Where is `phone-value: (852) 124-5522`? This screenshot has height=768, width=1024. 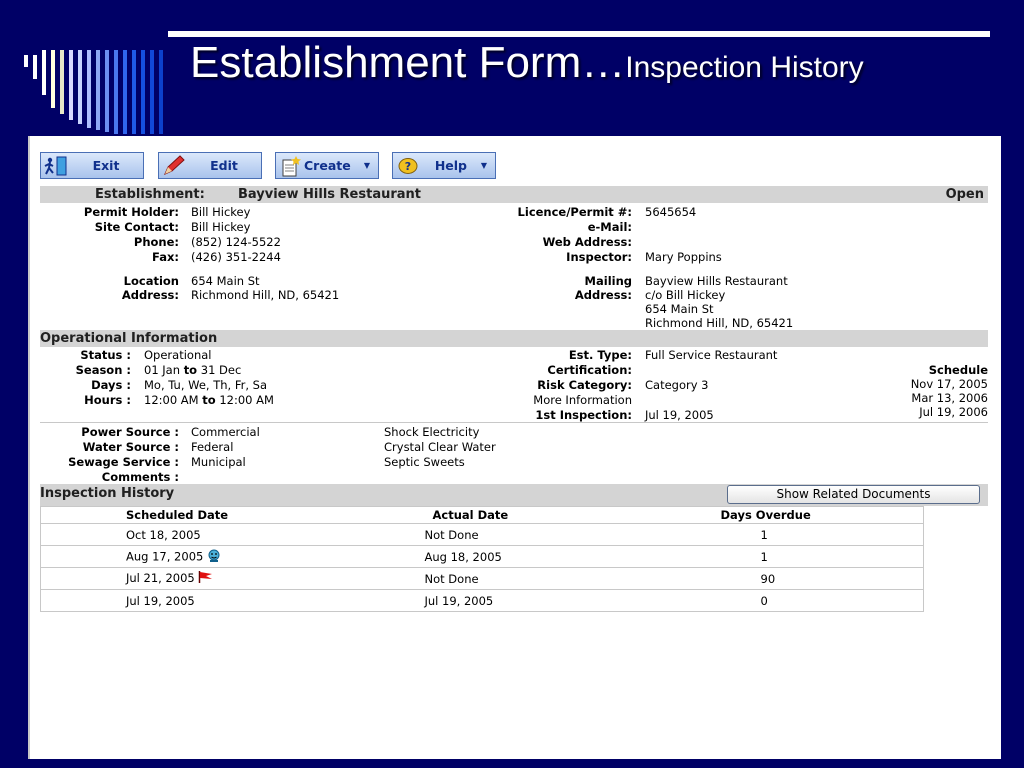
phone-value: (852) 124-5522 is located at coordinates (236, 242).